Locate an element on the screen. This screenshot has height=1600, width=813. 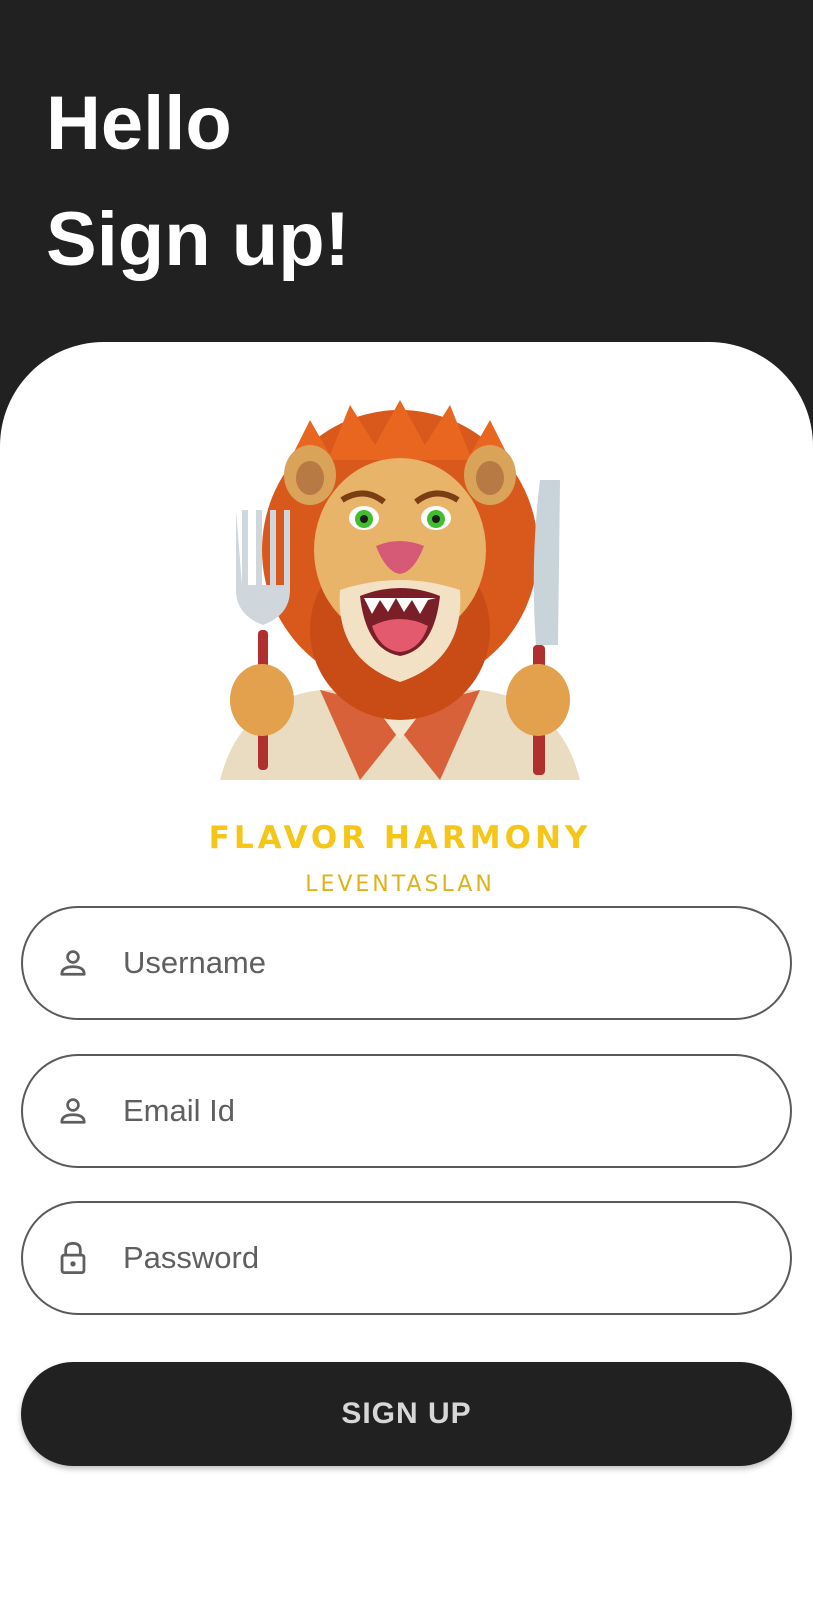
password-field is located at coordinates (406, 1258).